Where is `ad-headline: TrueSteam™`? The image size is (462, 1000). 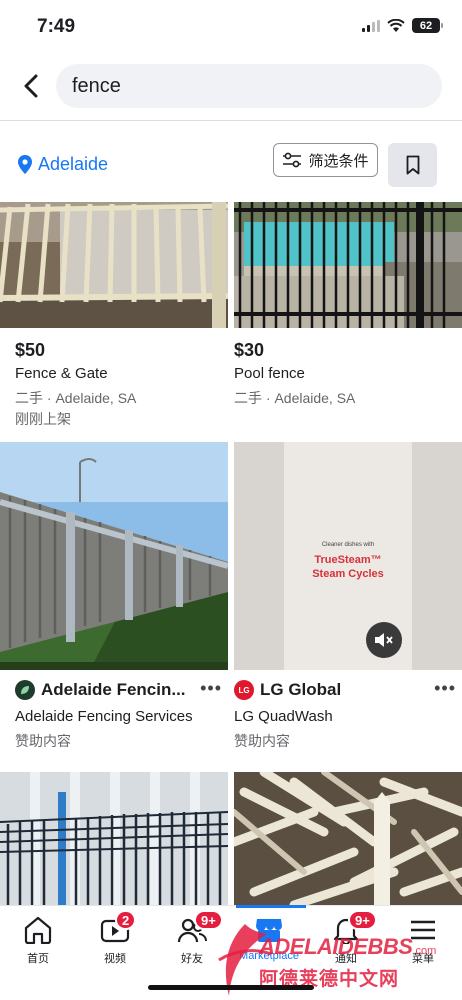
ad-headline: TrueSteam™ is located at coordinates (348, 560).